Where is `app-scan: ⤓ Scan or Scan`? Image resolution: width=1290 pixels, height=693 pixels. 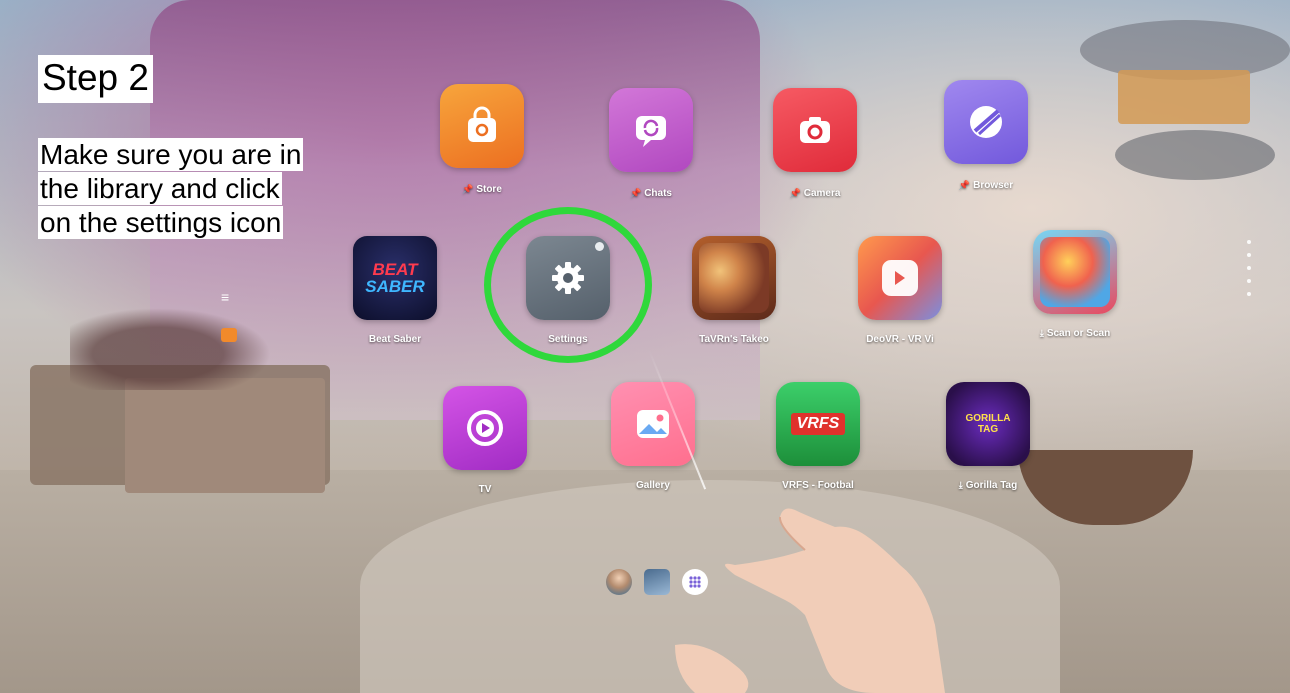 app-scan: ⤓ Scan or Scan is located at coordinates (1075, 284).